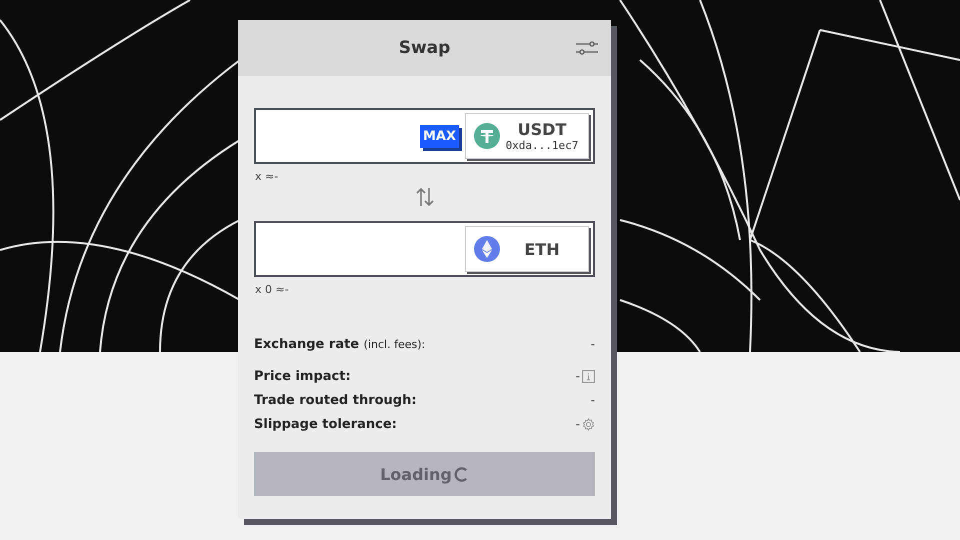 The image size is (960, 540). Describe the element at coordinates (425, 197) in the screenshot. I see `swap-arrows-icon` at that location.